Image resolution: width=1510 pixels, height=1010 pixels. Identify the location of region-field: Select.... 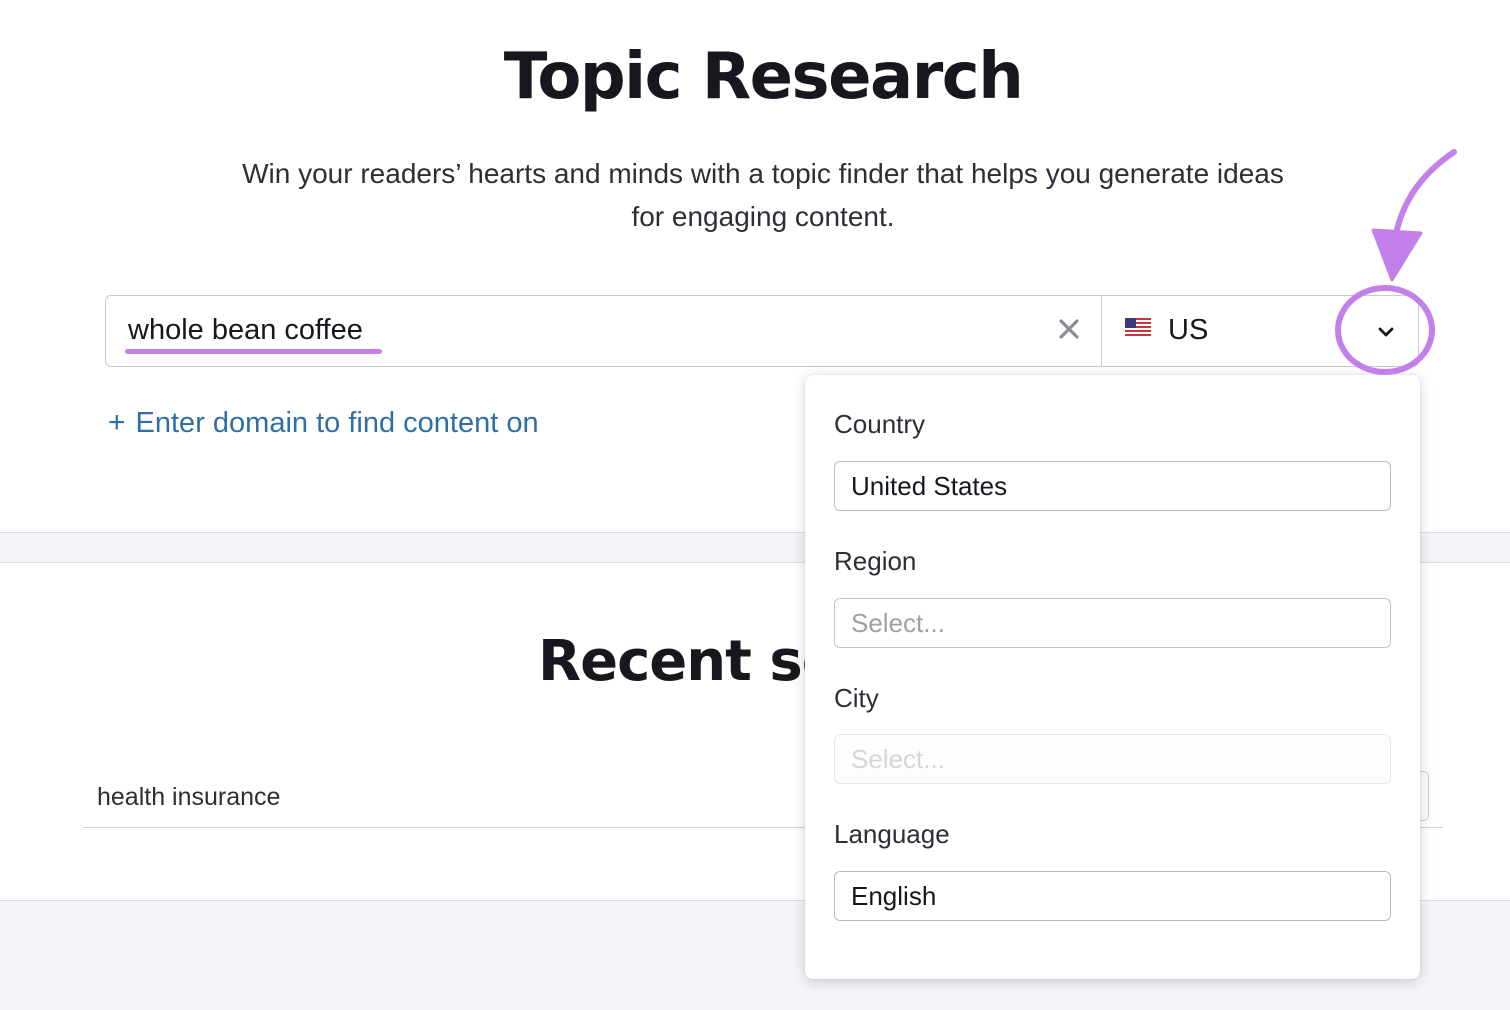
(1112, 623).